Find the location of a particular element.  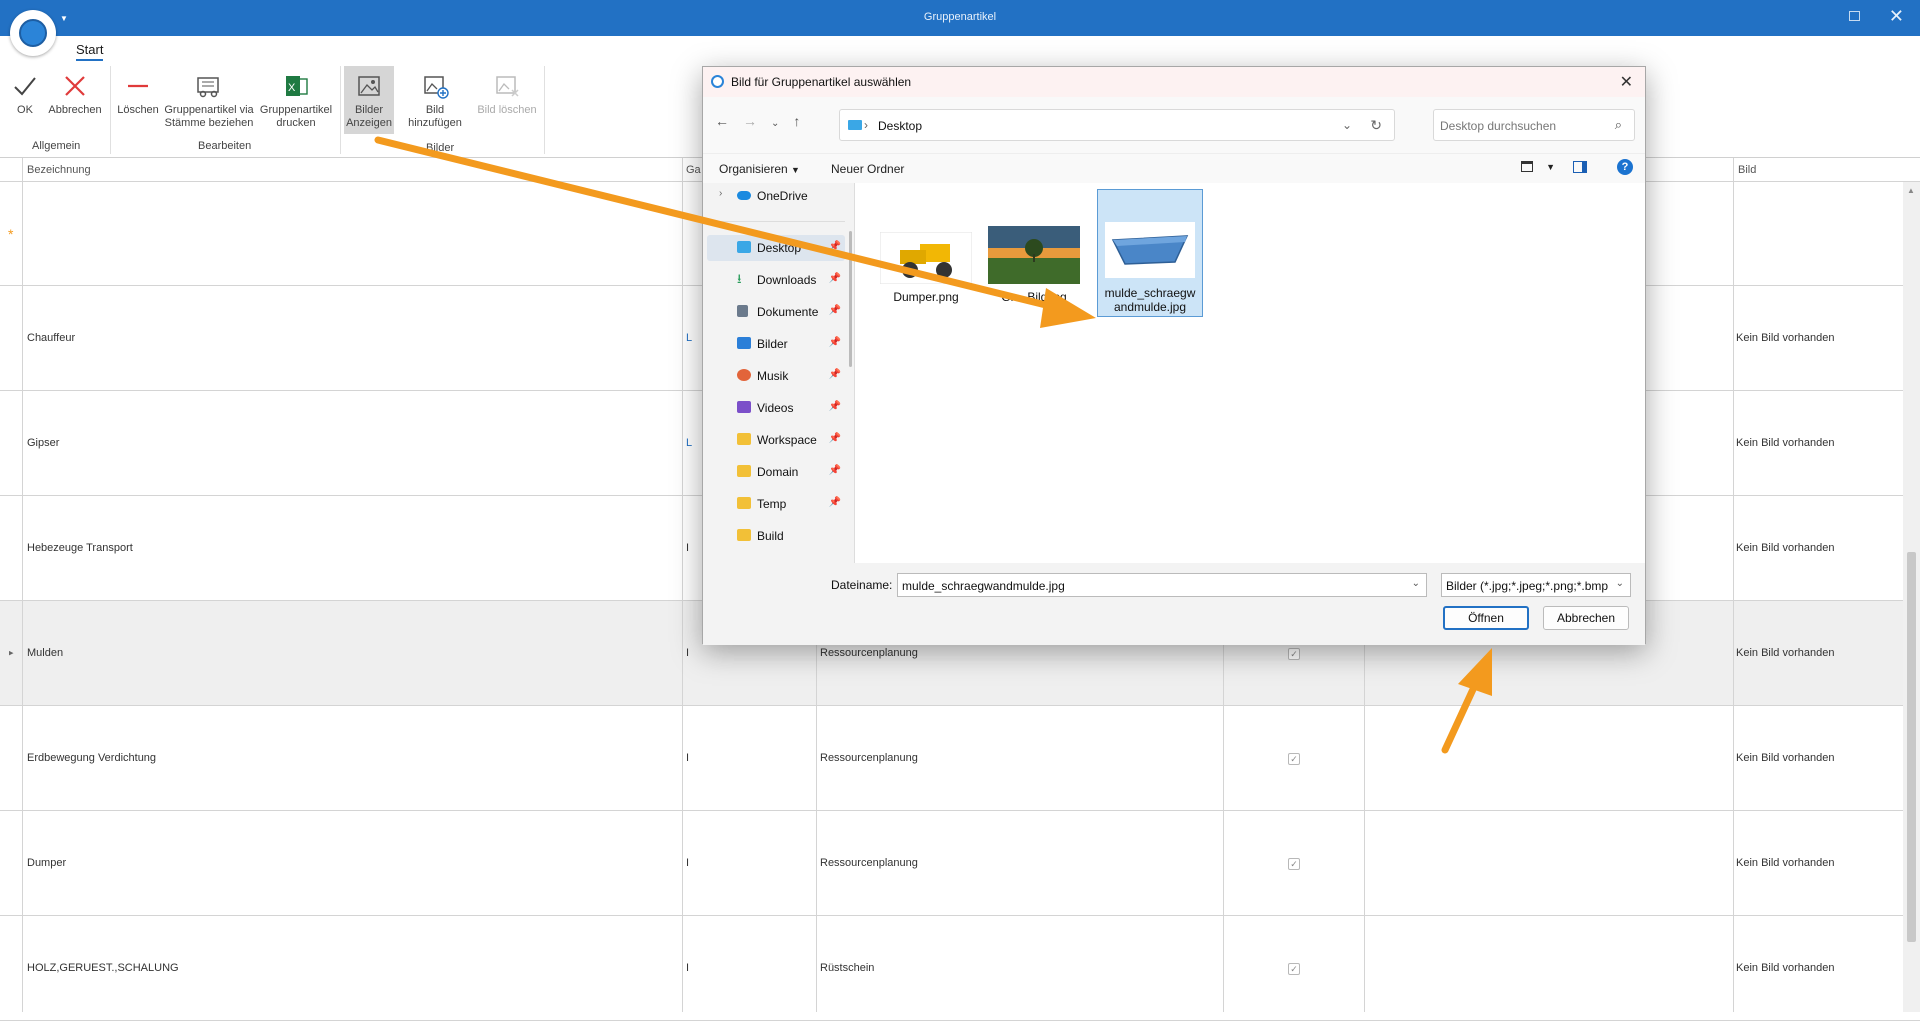

nav-item-pictures: Bilder 📌 is located at coordinates (776, 344).